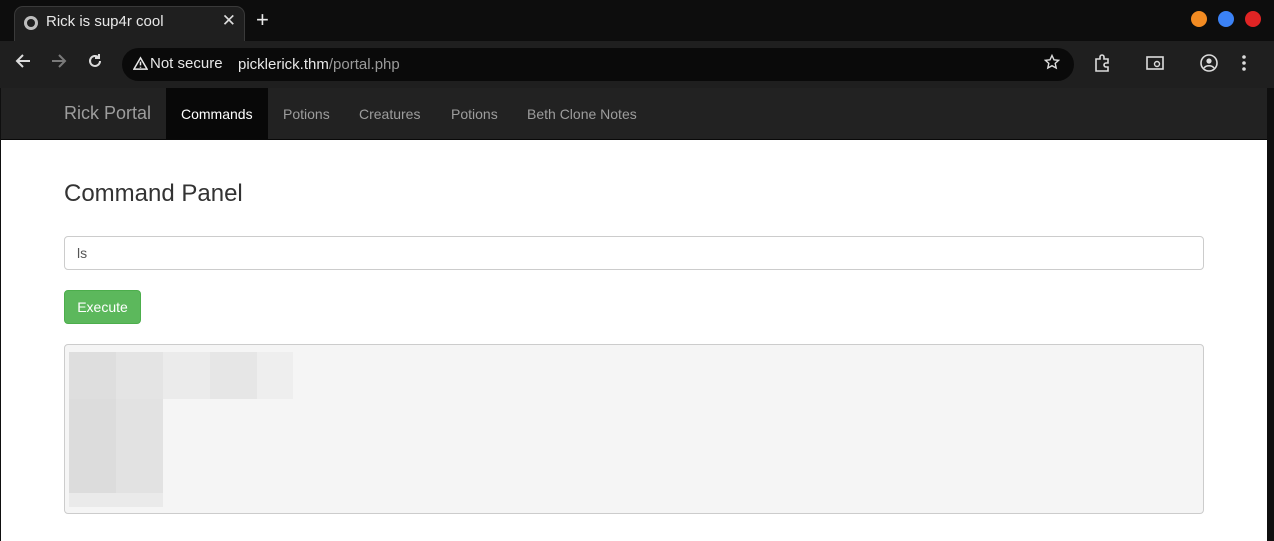 Image resolution: width=1274 pixels, height=541 pixels. What do you see at coordinates (1199, 19) in the screenshot?
I see `minimize-button` at bounding box center [1199, 19].